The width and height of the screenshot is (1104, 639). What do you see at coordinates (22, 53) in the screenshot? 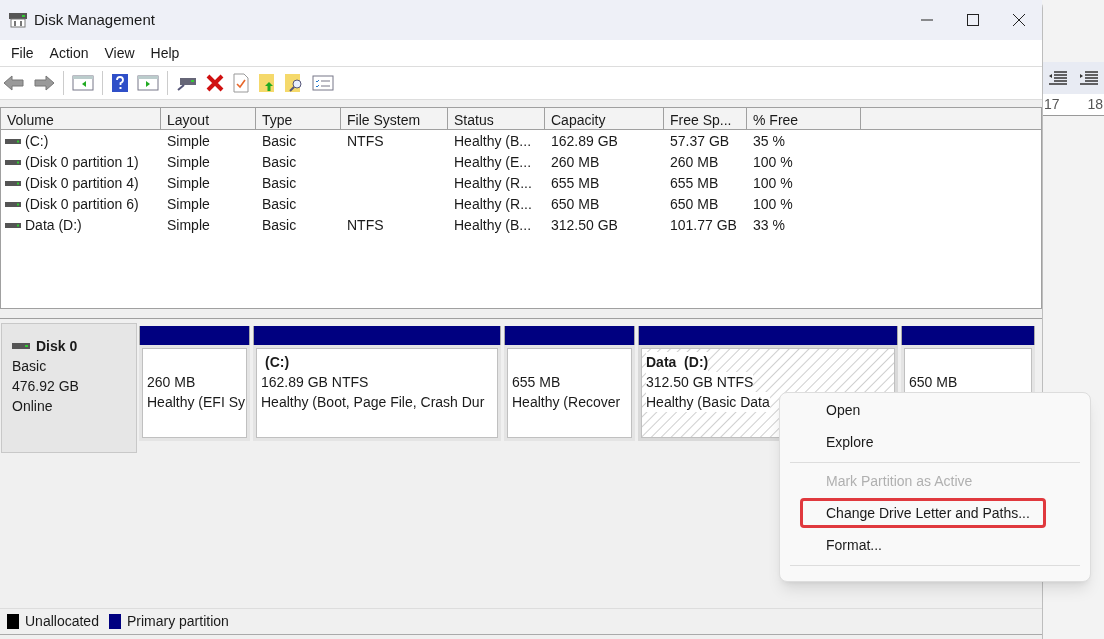
I see `menu-item: File` at bounding box center [22, 53].